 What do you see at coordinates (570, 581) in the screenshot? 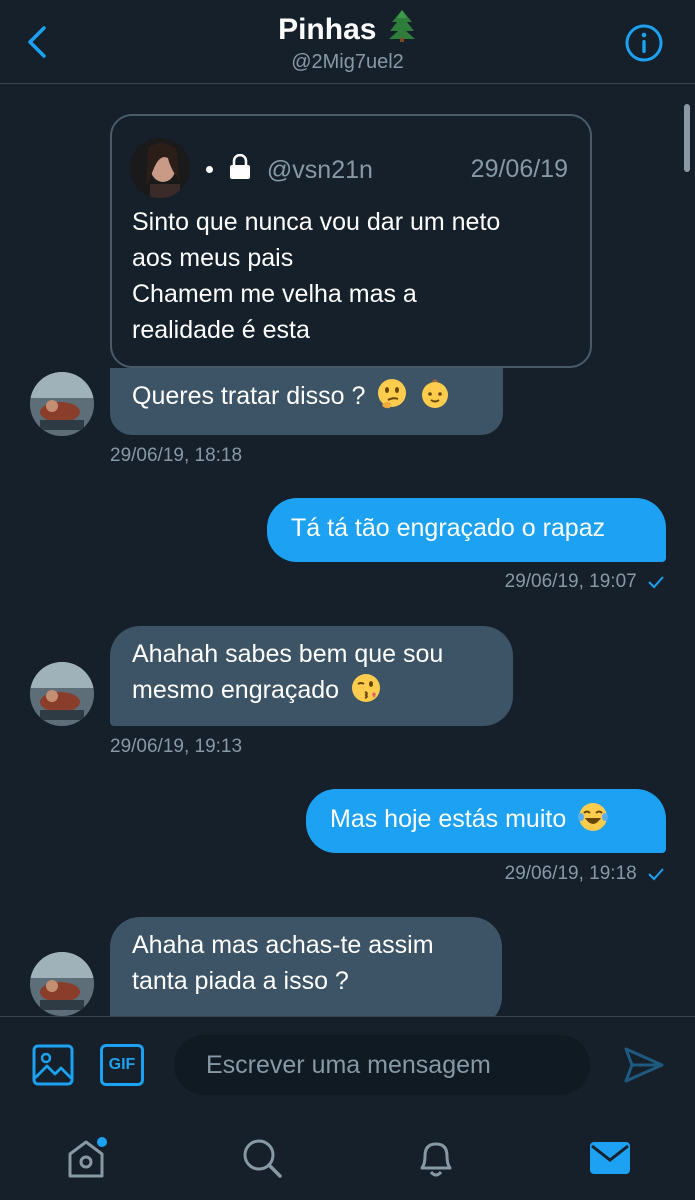
I see `message-timestamp: 29/06/19, 19:07` at bounding box center [570, 581].